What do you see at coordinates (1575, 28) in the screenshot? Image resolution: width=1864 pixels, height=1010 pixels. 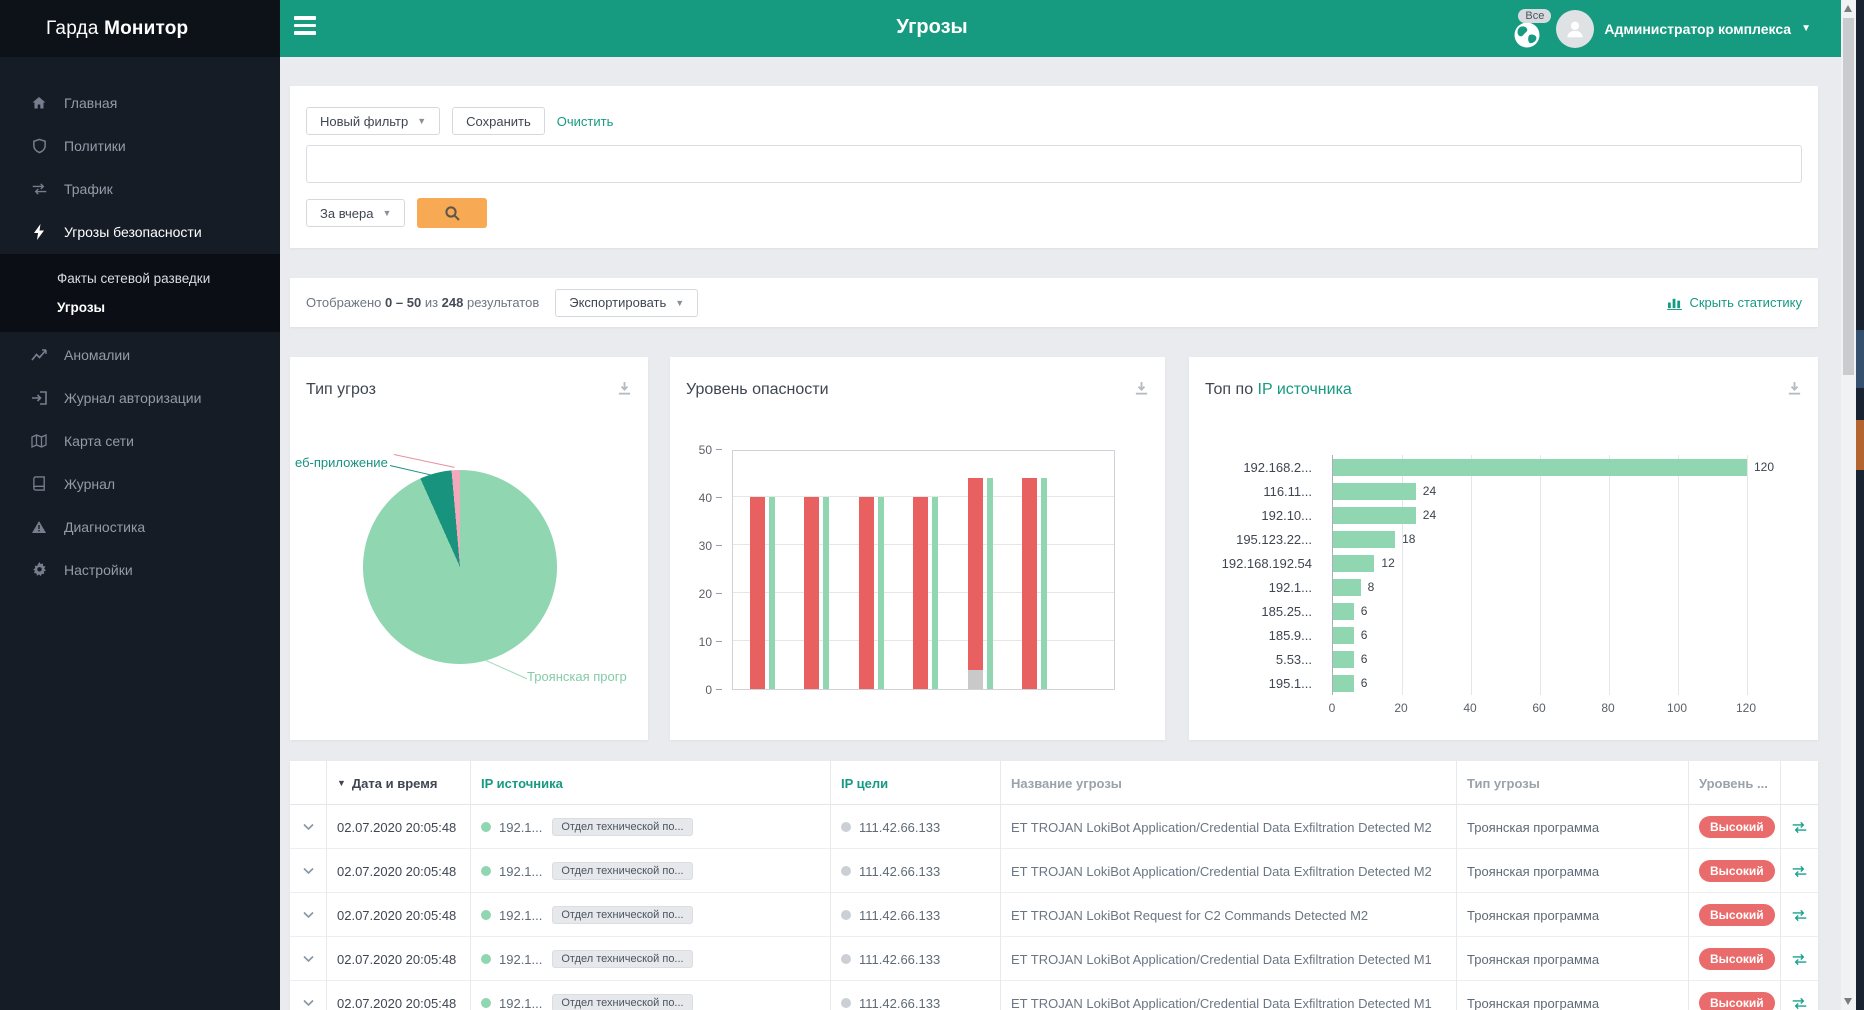 I see `avatar` at bounding box center [1575, 28].